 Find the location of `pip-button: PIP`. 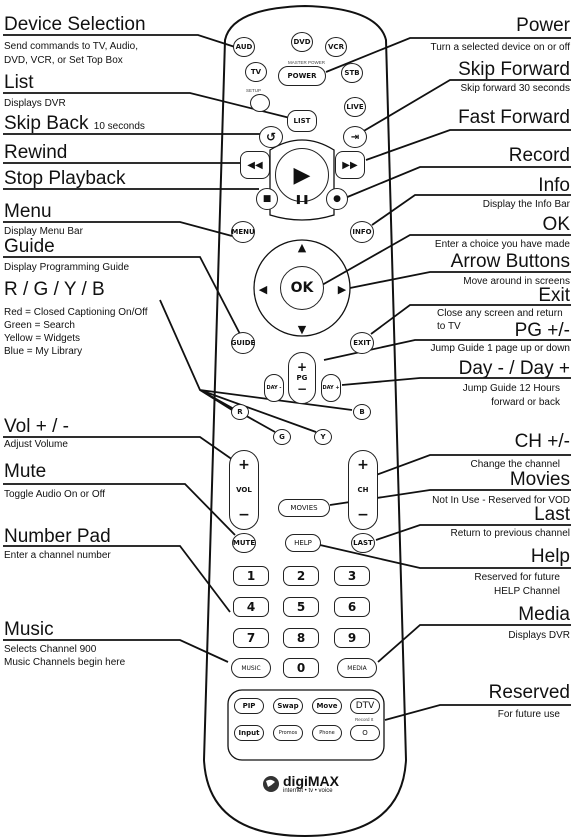

pip-button: PIP is located at coordinates (249, 706).